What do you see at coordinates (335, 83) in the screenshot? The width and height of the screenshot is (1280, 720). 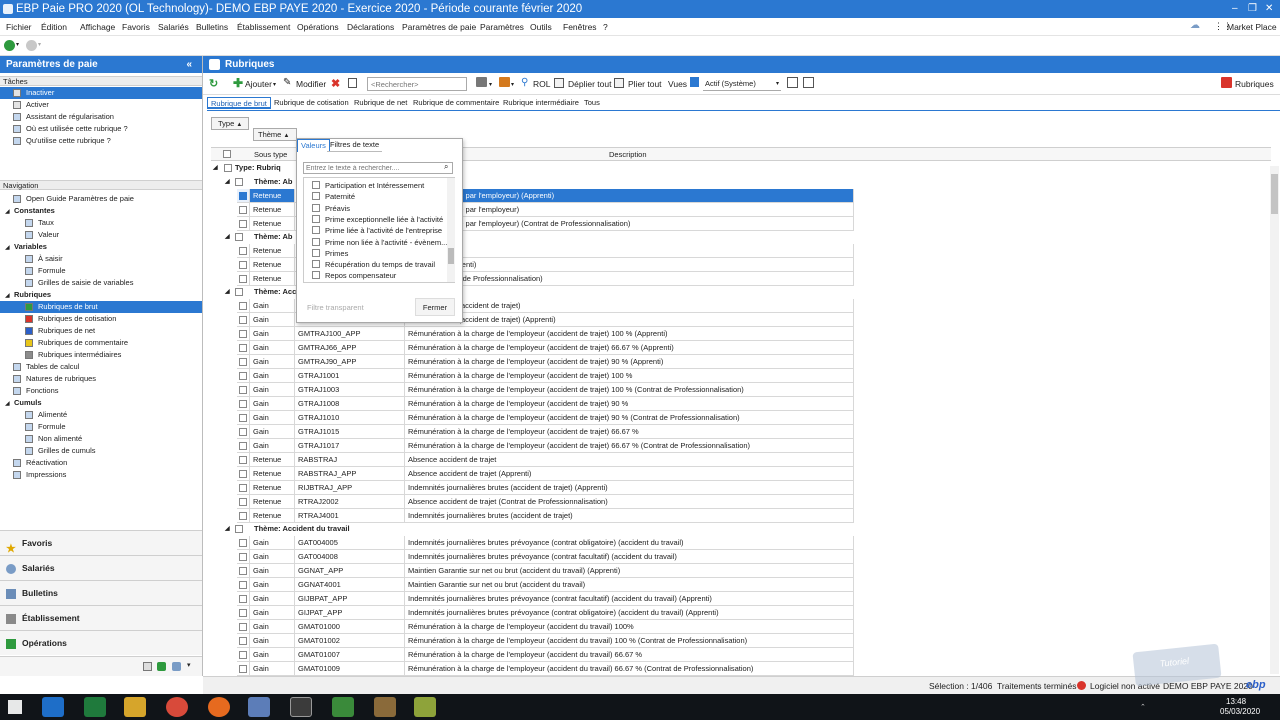 I see `delete-icon: ✖` at bounding box center [335, 83].